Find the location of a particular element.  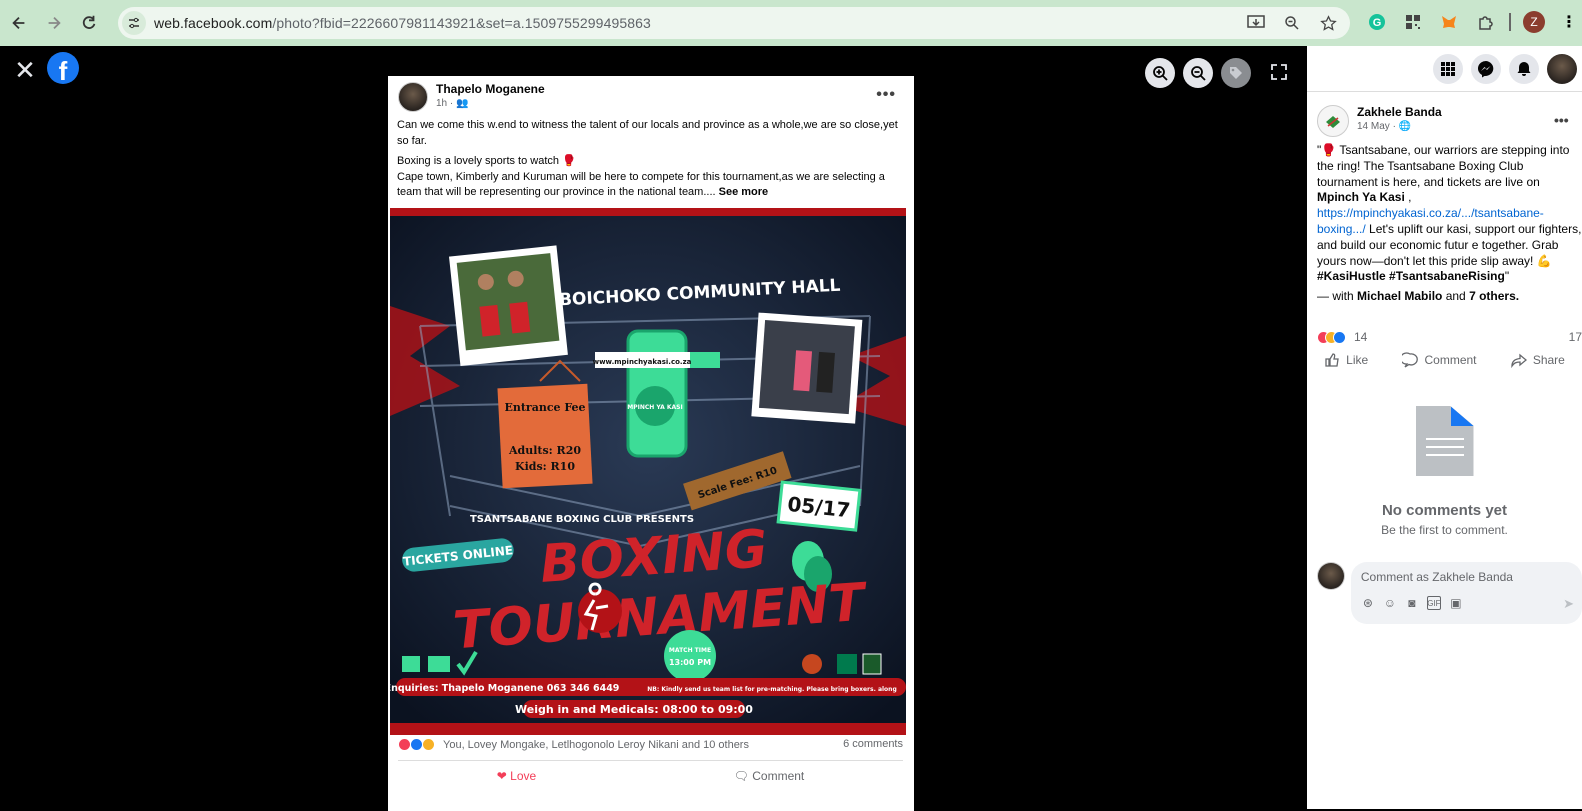

post-author-name: Thapelo Moganene is located at coordinates (490, 89).